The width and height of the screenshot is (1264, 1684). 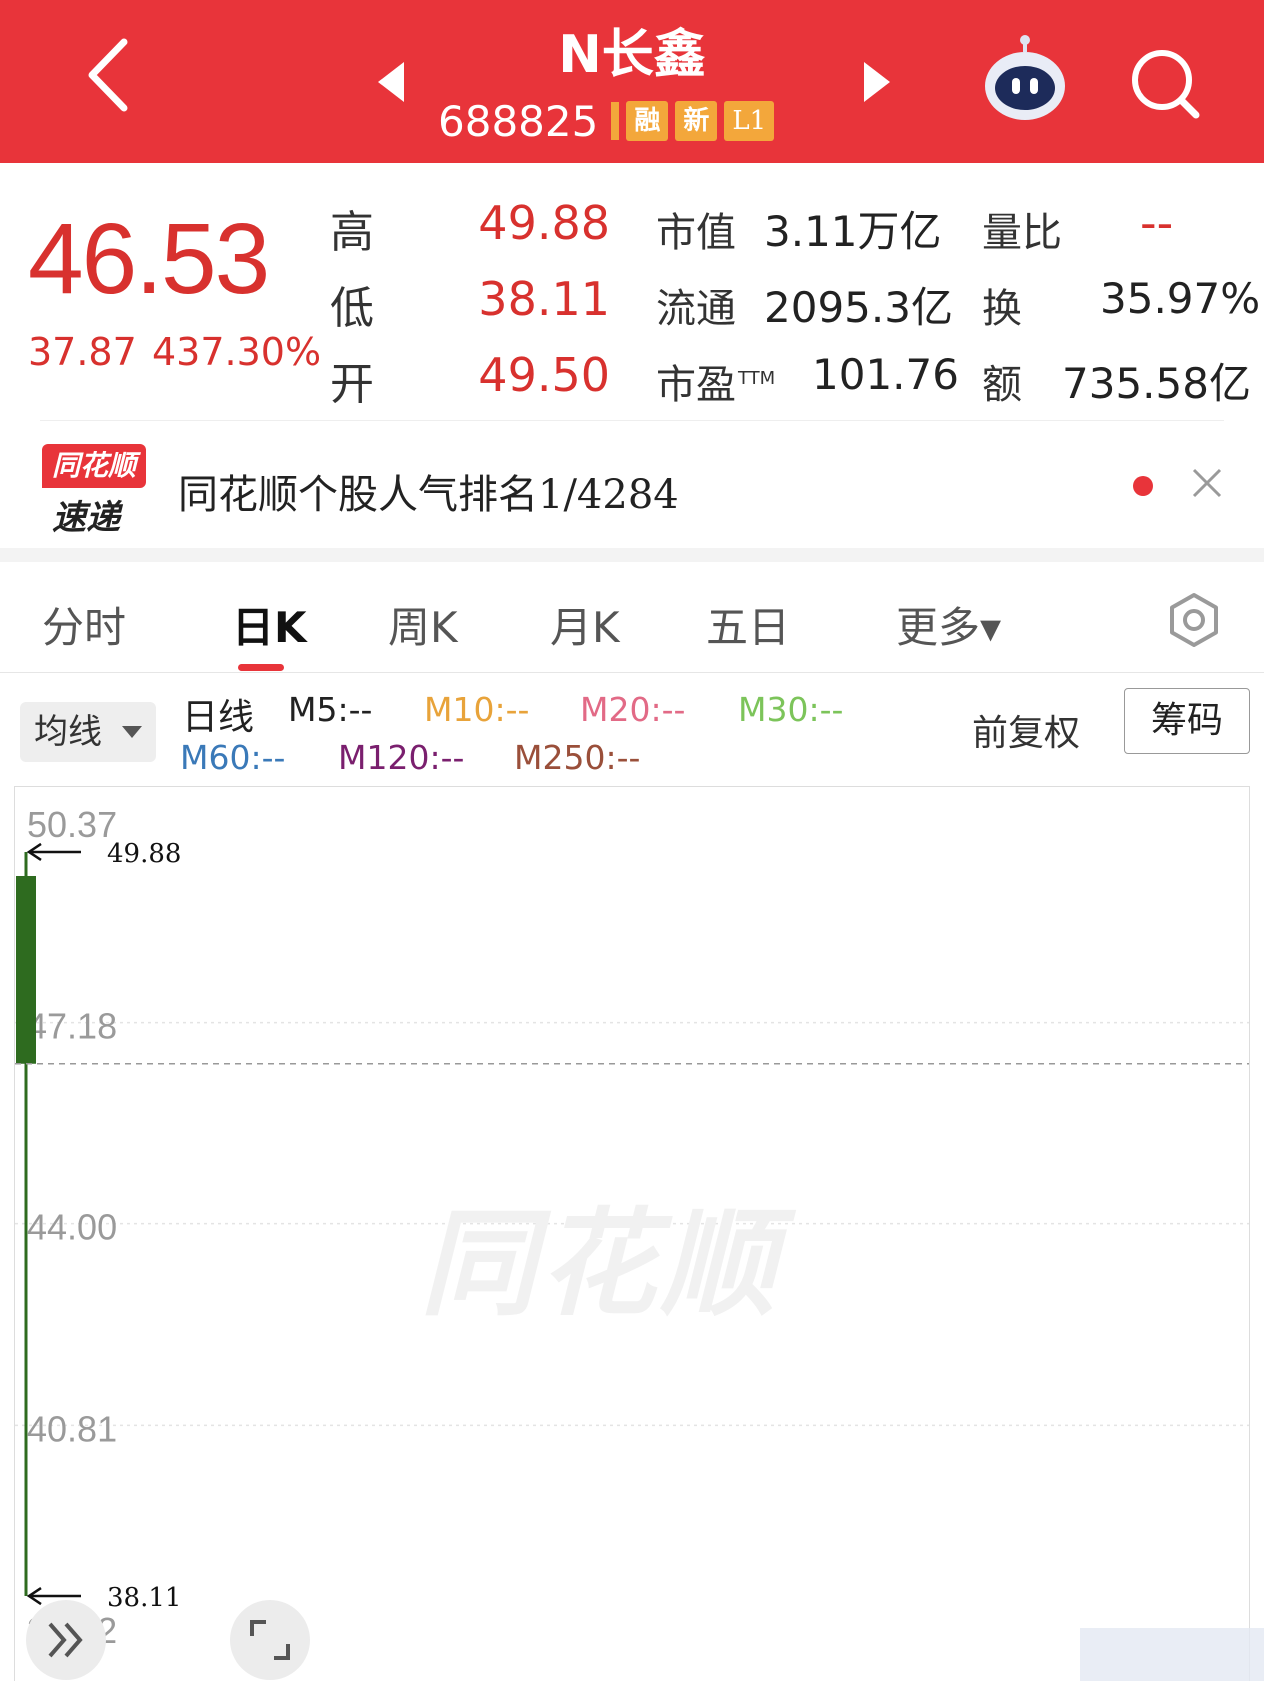 I want to click on tab-more: 更多▾, so click(x=948, y=624).